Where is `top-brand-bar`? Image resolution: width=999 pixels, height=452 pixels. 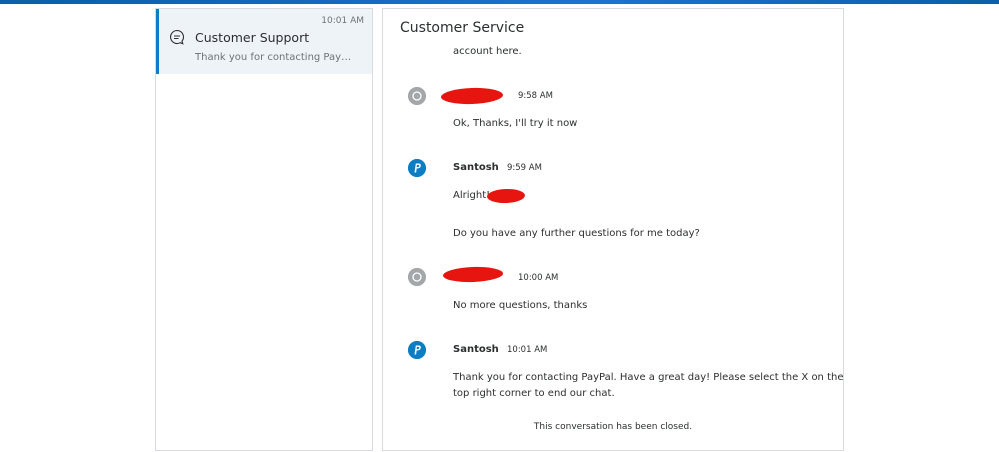
top-brand-bar is located at coordinates (499, 2).